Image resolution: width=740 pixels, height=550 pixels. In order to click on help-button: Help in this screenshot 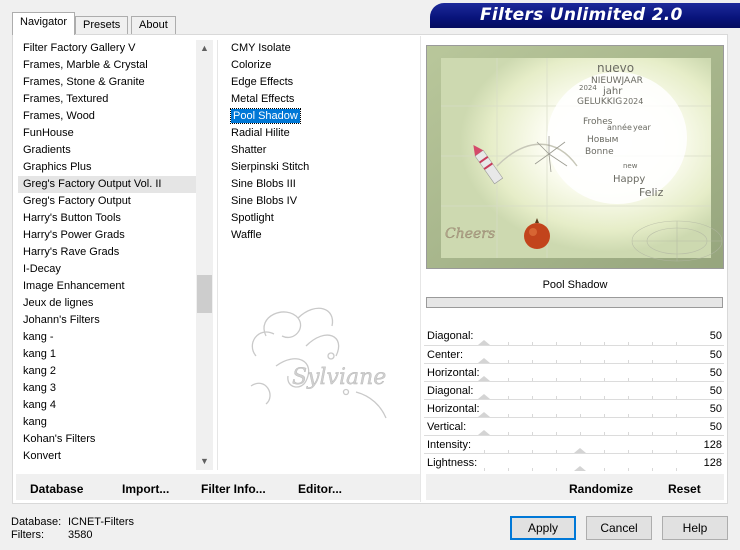, I will do `click(695, 528)`.